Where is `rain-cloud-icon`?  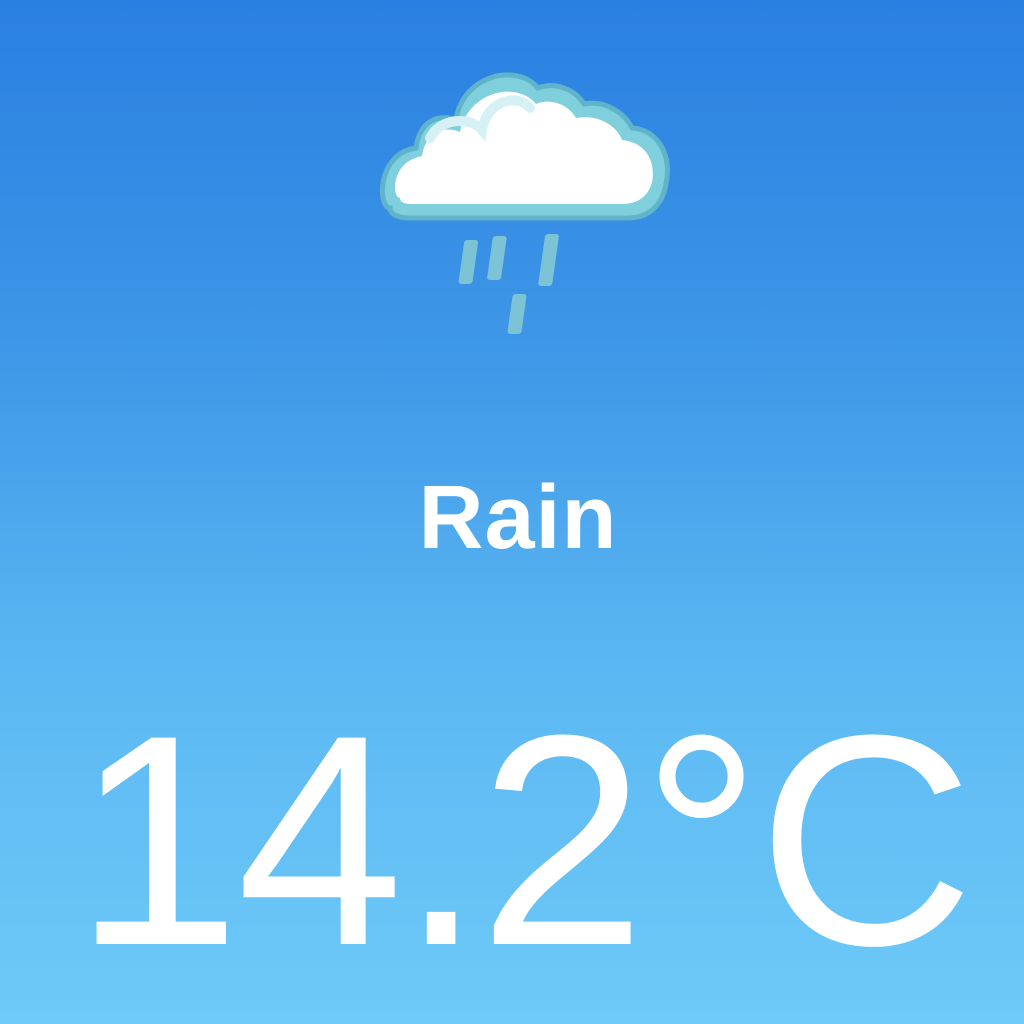 rain-cloud-icon is located at coordinates (525, 203).